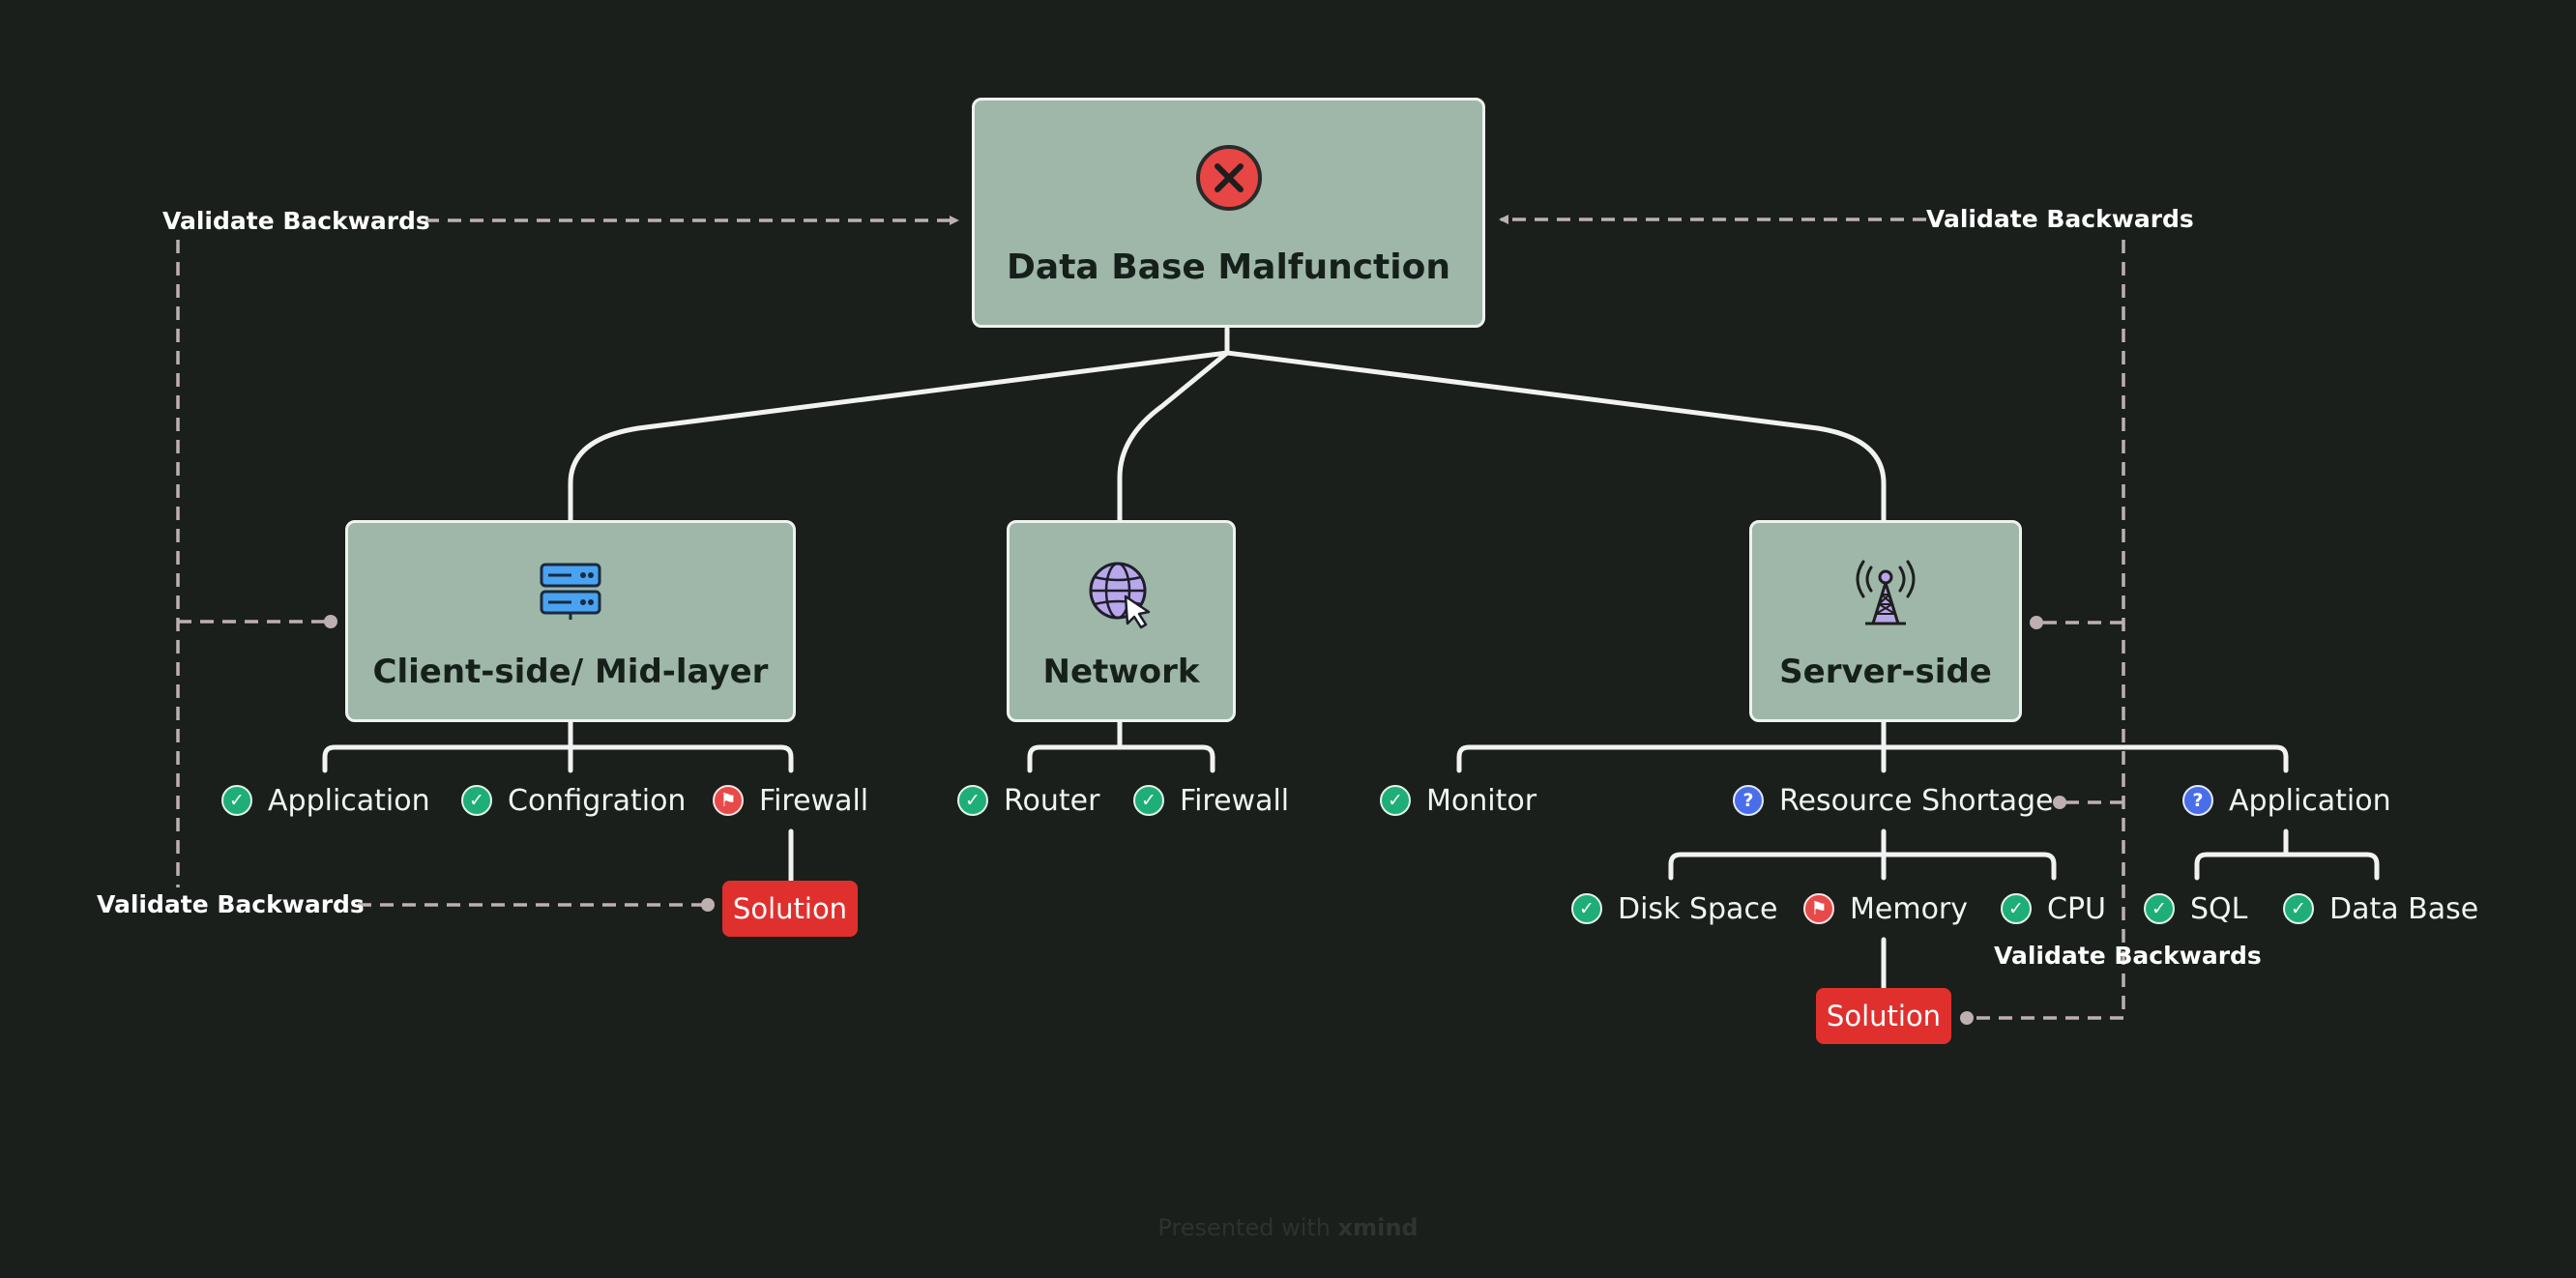 This screenshot has height=1278, width=2576. I want to click on connector-client-children, so click(558, 745).